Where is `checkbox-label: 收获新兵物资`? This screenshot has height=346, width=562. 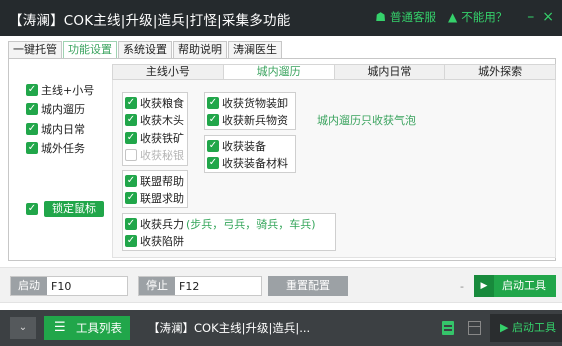
checkbox-label: 收获新兵物资 is located at coordinates (255, 121).